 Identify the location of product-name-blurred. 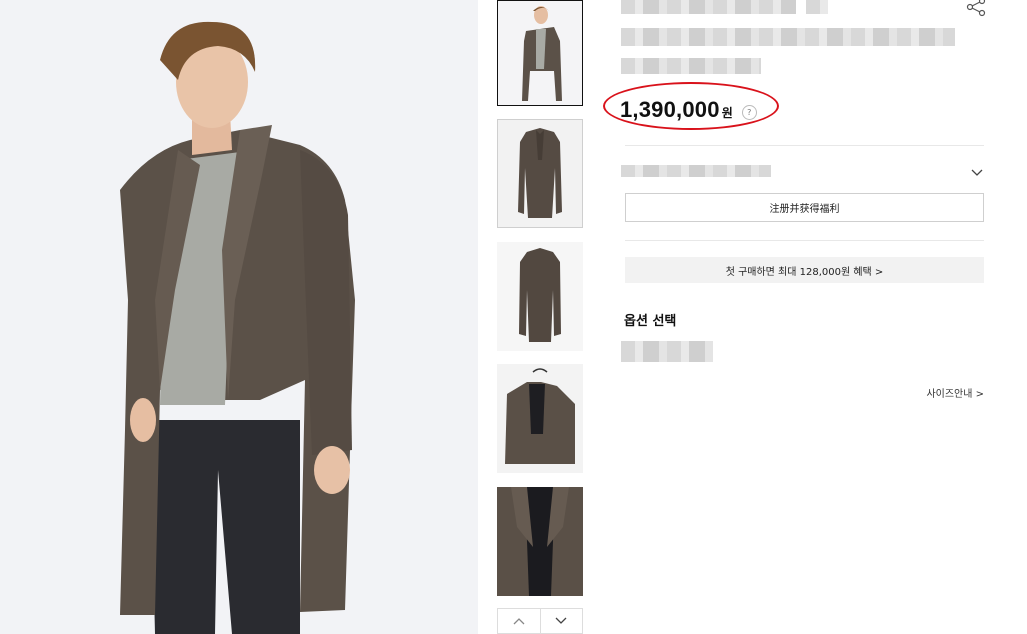
(788, 37).